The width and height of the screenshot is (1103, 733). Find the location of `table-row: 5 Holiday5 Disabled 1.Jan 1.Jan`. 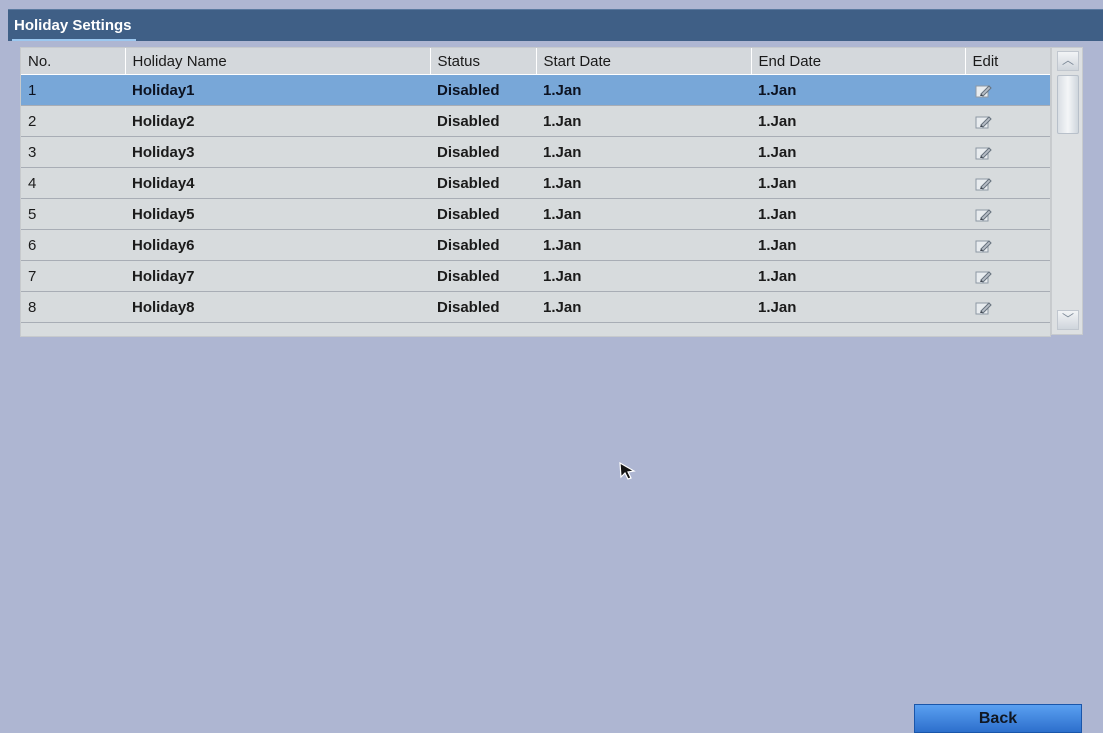

table-row: 5 Holiday5 Disabled 1.Jan 1.Jan is located at coordinates (535, 214).